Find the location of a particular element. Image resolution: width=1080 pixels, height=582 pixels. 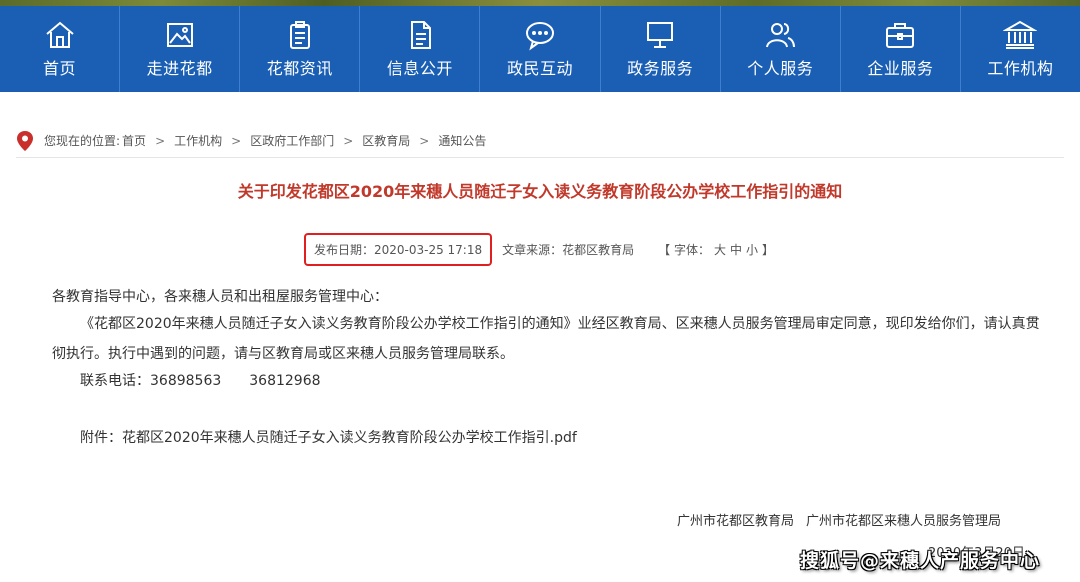

font-size-prefix: 【 字体： is located at coordinates (684, 250).